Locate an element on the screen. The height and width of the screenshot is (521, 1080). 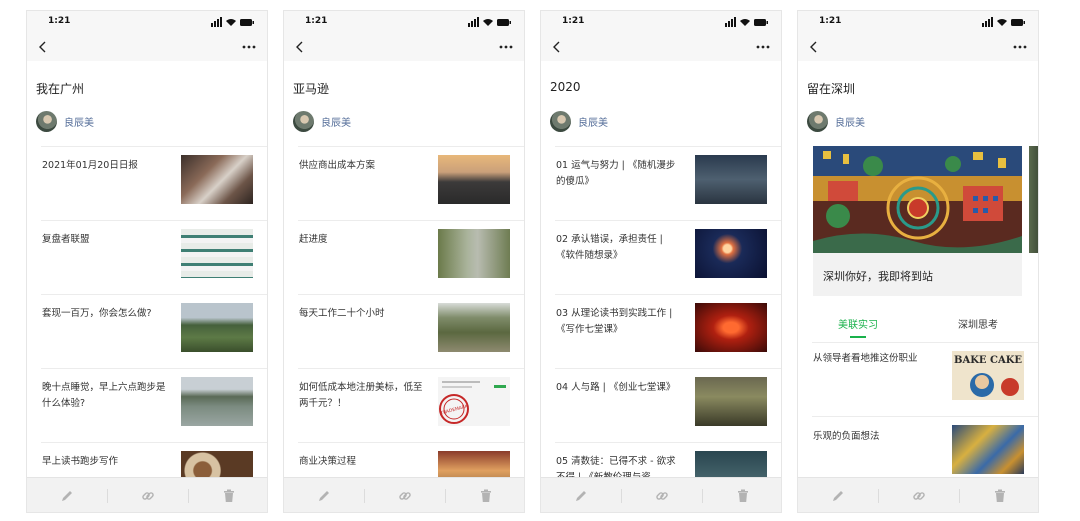
album-title: 我在广州 is located at coordinates (60, 89).